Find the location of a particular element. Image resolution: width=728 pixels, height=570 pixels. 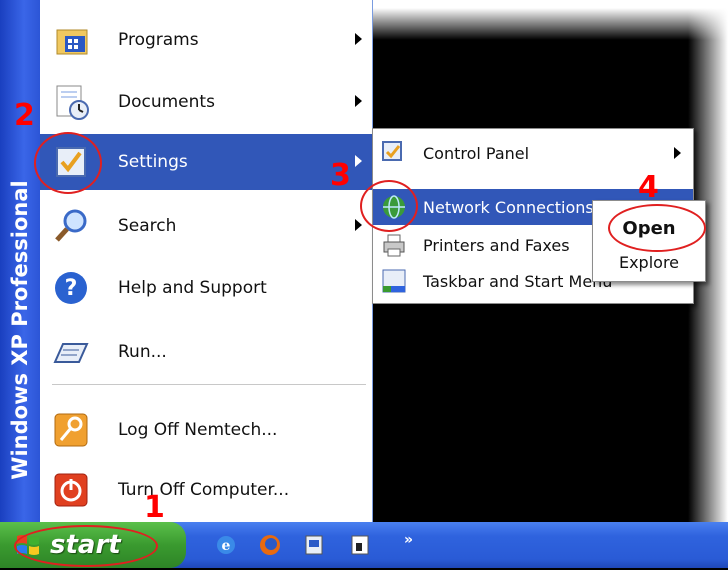

step-4-circle is located at coordinates (657, 228).